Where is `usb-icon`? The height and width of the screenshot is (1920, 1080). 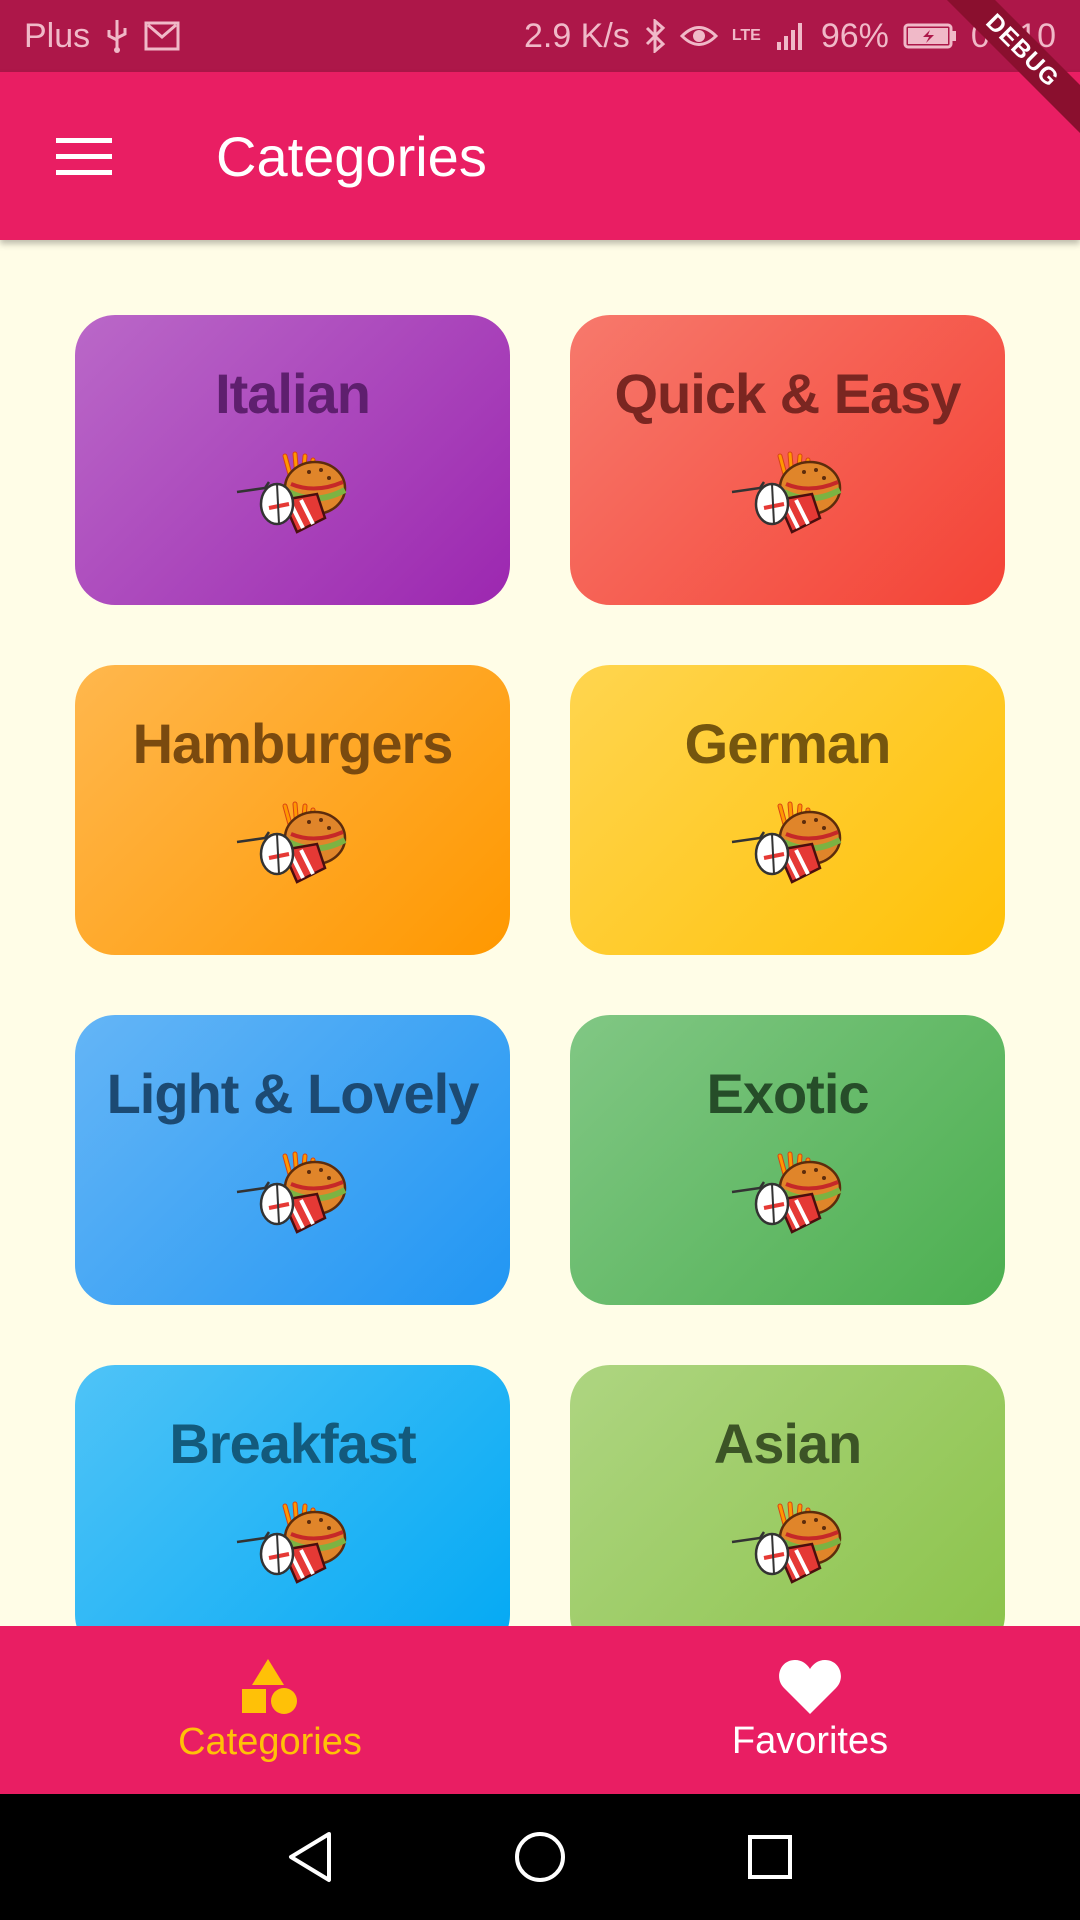
usb-icon is located at coordinates (117, 36).